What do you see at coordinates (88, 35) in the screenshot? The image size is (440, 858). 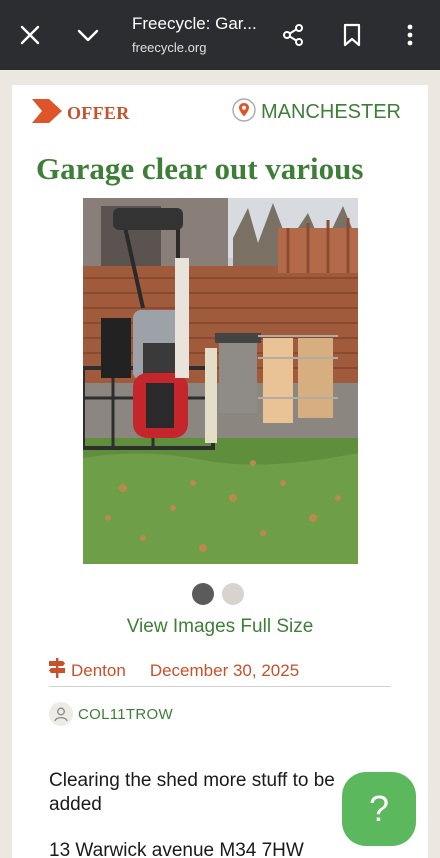 I see `chevron-down-icon` at bounding box center [88, 35].